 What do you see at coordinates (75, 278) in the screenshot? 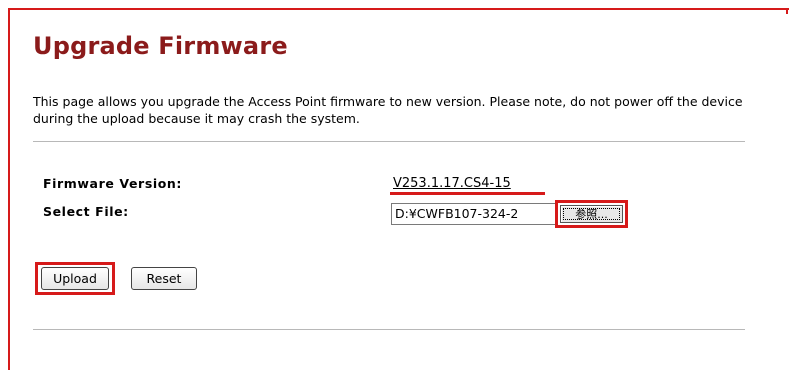
I see `upload-button: Upload` at bounding box center [75, 278].